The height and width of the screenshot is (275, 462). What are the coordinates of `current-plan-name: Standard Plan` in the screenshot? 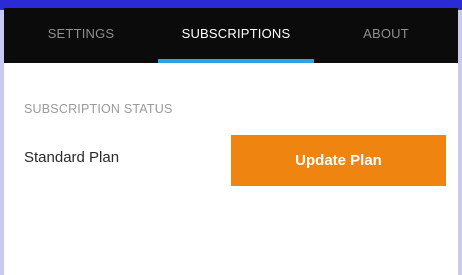 It's located at (72, 157).